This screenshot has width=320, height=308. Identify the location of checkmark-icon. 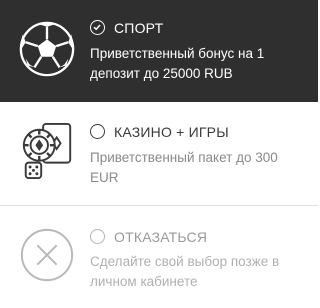
(97, 27).